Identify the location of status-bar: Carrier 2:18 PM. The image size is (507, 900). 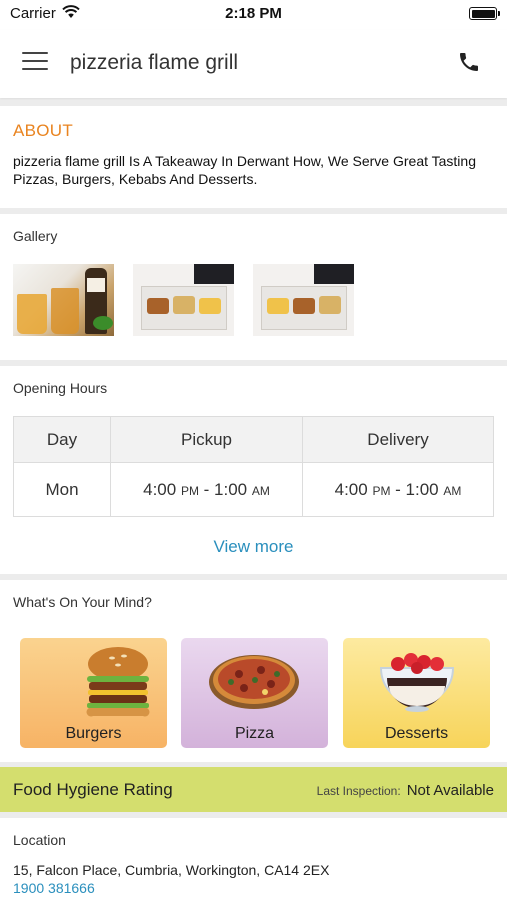
(253, 15).